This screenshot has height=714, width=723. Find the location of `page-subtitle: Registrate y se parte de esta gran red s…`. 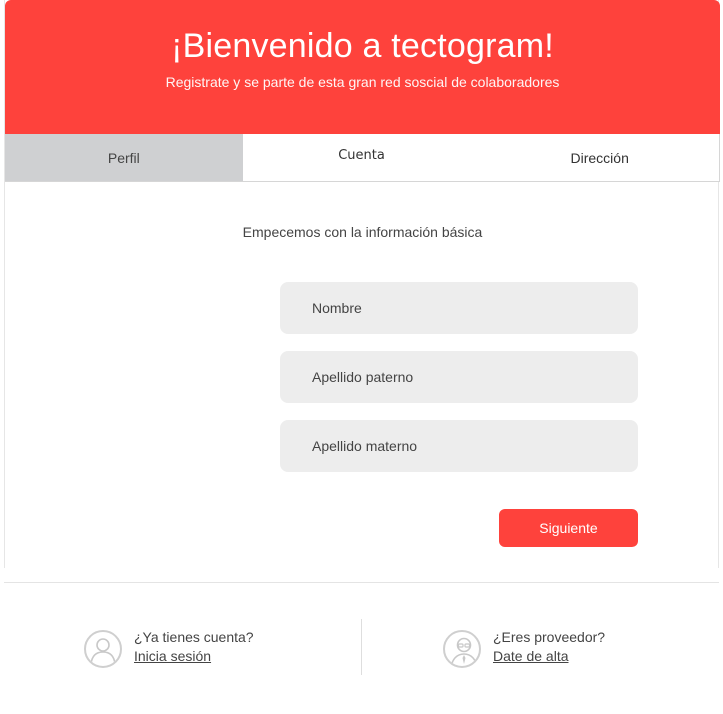

page-subtitle: Registrate y se parte de esta gran red s… is located at coordinates (362, 82).